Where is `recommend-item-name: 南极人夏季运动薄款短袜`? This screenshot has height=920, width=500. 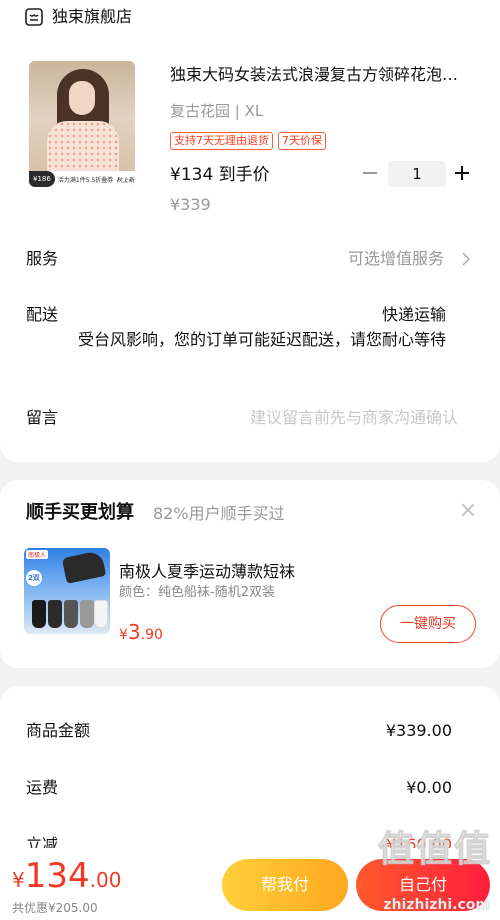 recommend-item-name: 南极人夏季运动薄款短袜 is located at coordinates (207, 572).